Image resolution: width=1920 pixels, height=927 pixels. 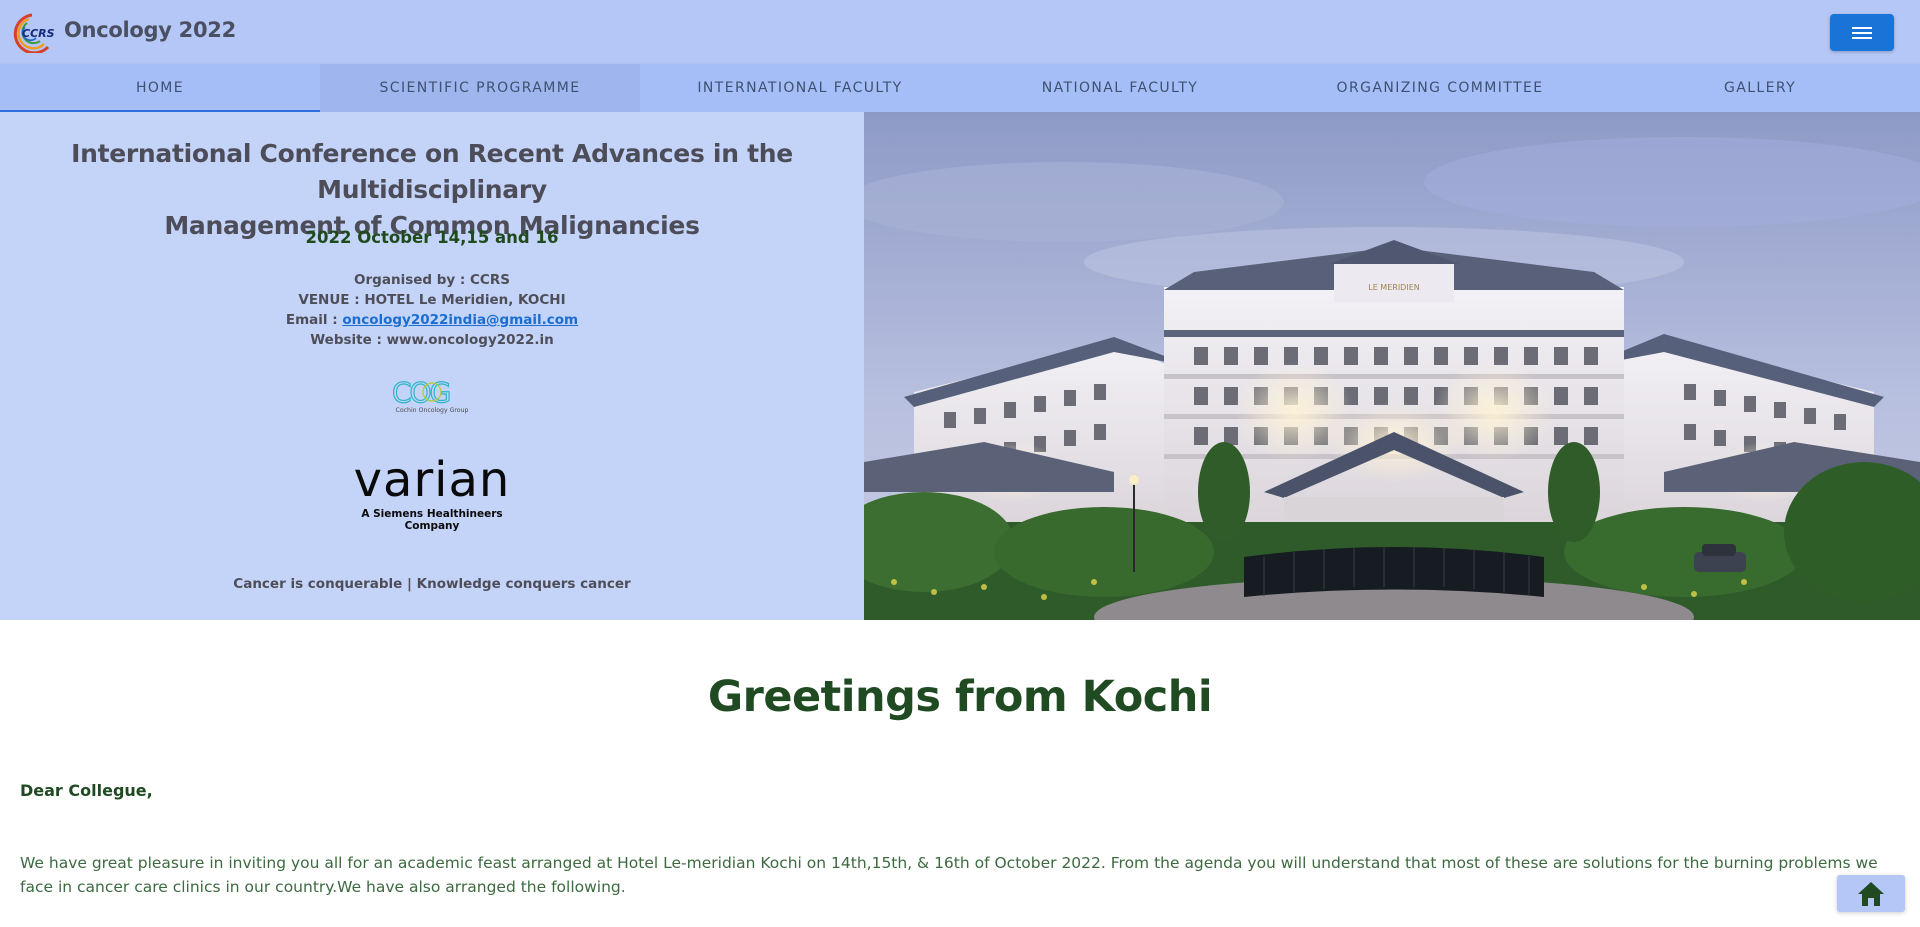 What do you see at coordinates (432, 300) in the screenshot?
I see `venue: VENUE : HOTEL Le Meridien, KOCHI` at bounding box center [432, 300].